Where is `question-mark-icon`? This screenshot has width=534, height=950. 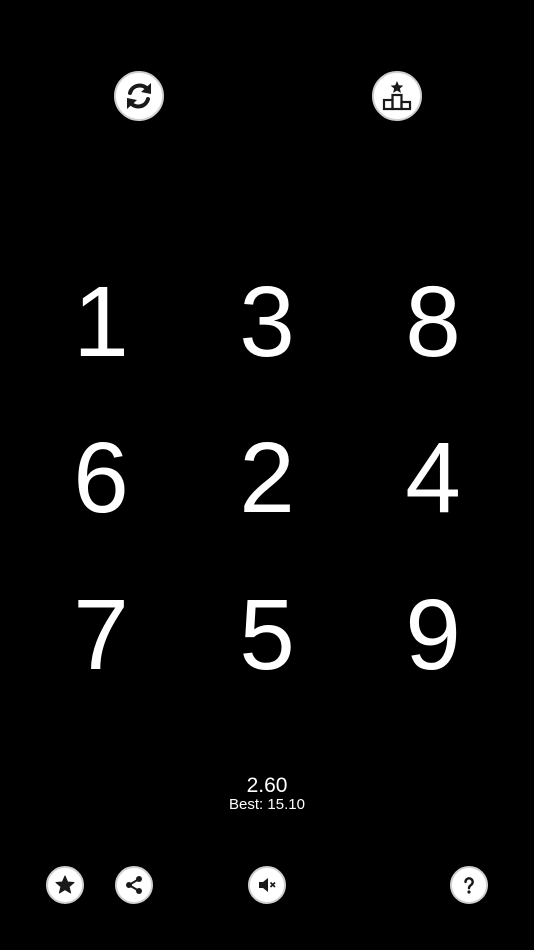
question-mark-icon is located at coordinates (469, 885).